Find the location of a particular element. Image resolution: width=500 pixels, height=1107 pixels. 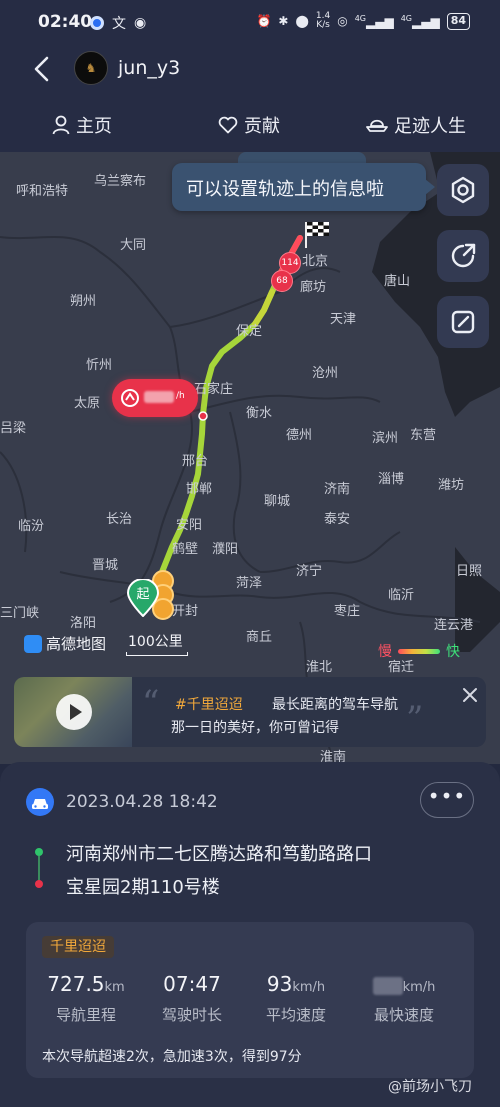

city-label: 洛阳 is located at coordinates (83, 623).